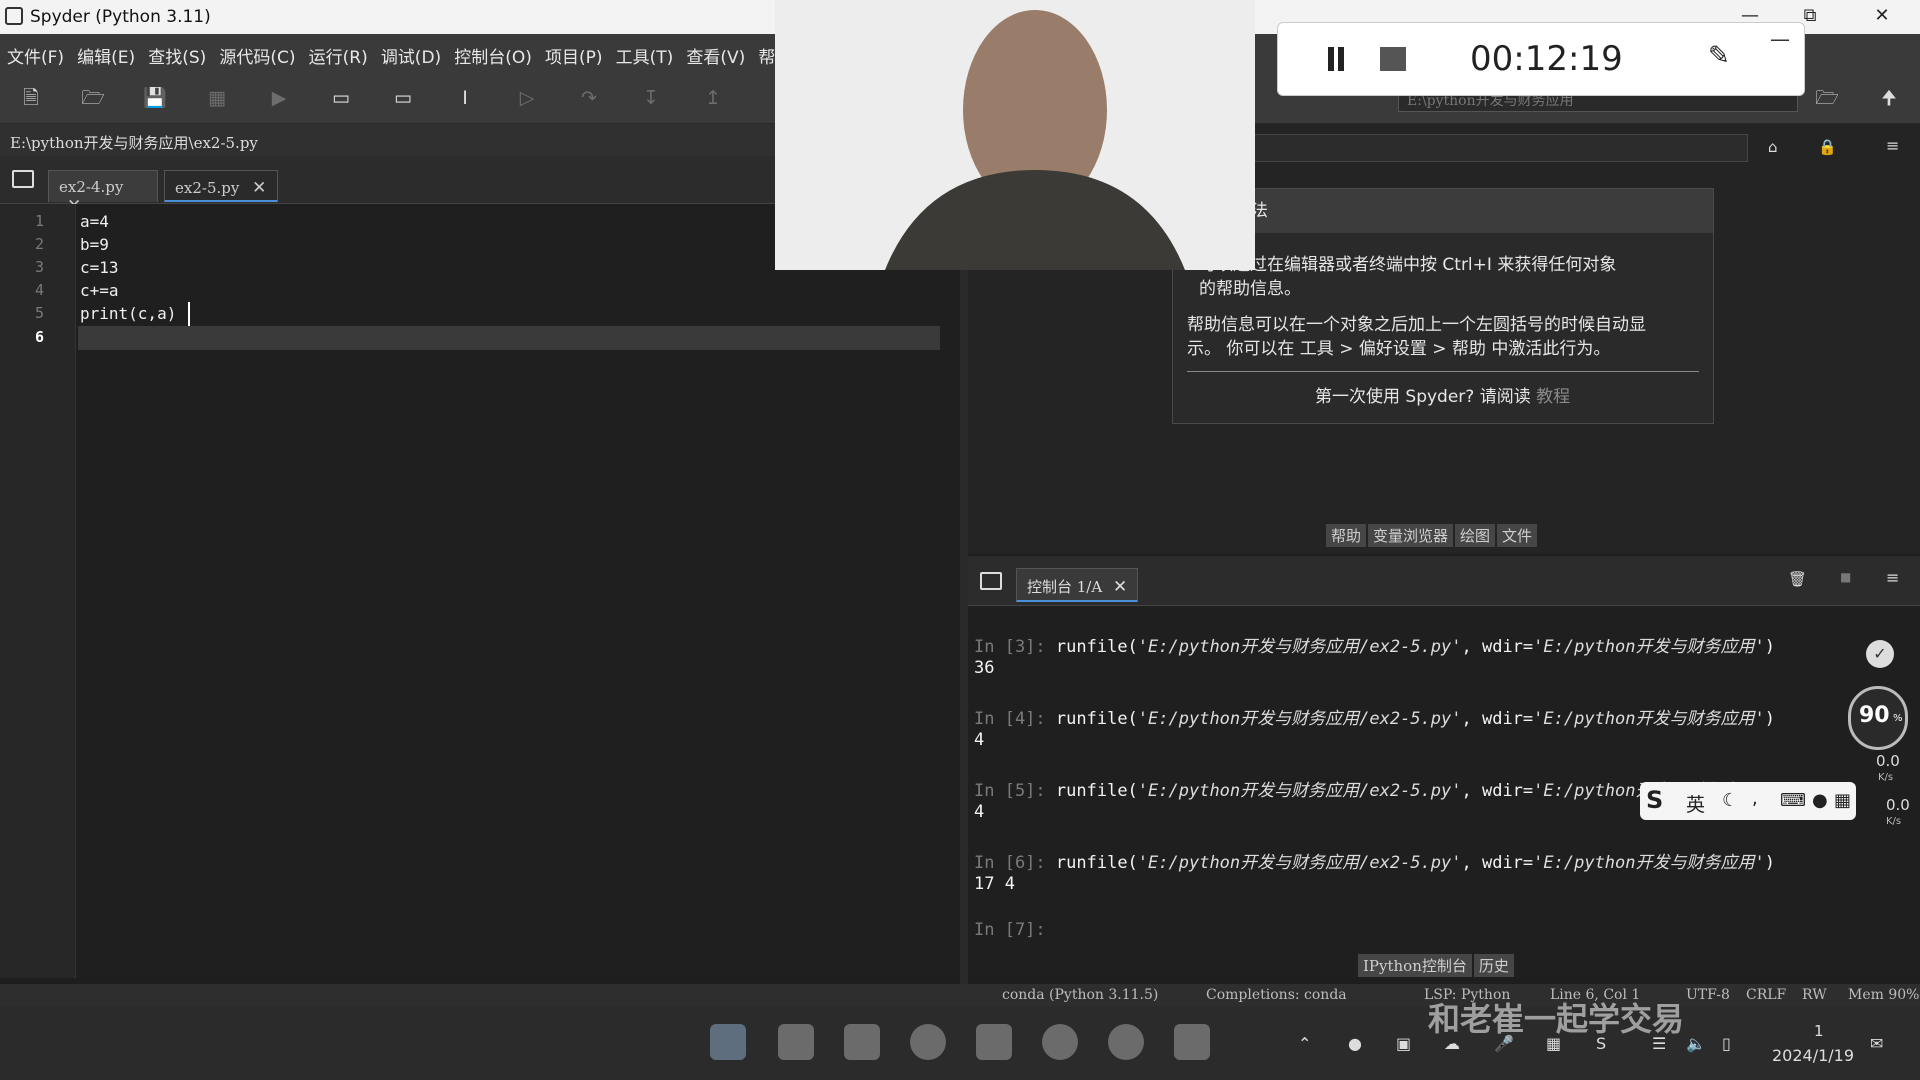  What do you see at coordinates (494, 51) in the screenshot?
I see `menu-consoles: 控制台(O)` at bounding box center [494, 51].